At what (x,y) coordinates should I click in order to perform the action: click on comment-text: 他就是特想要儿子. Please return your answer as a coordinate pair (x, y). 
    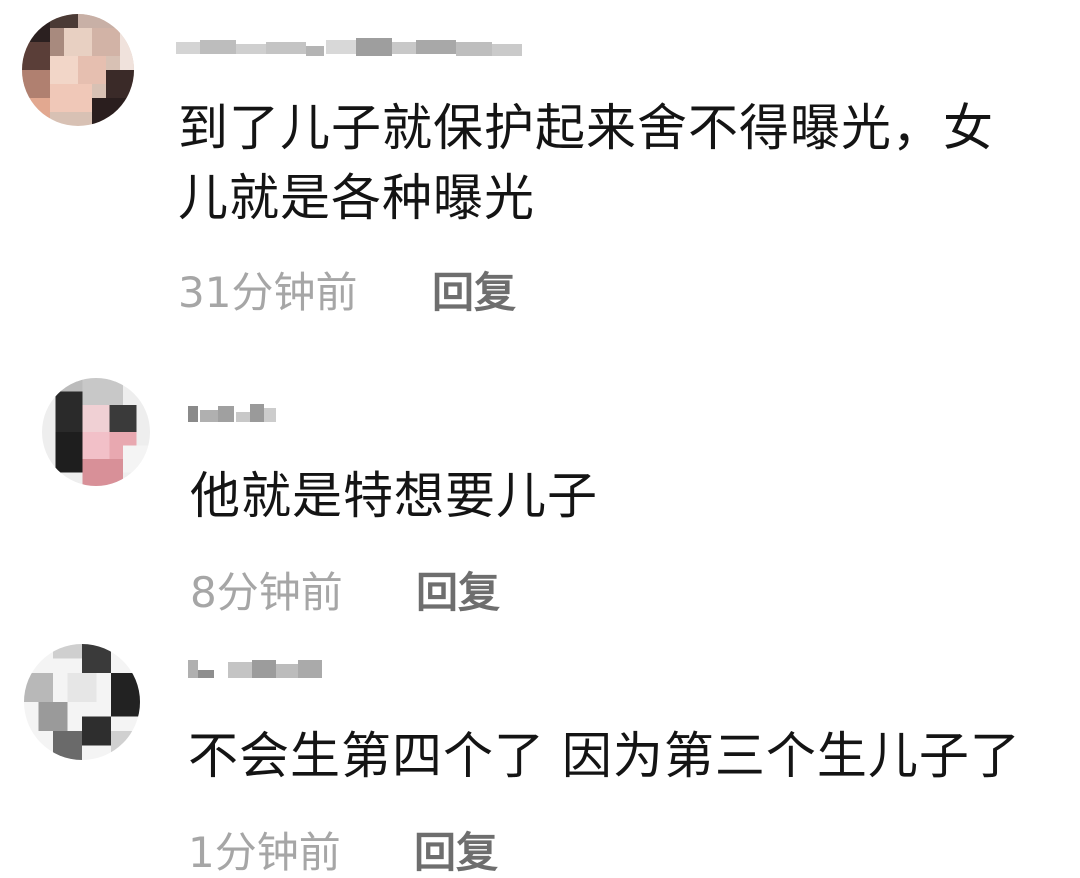
    Looking at the image, I should click on (394, 496).